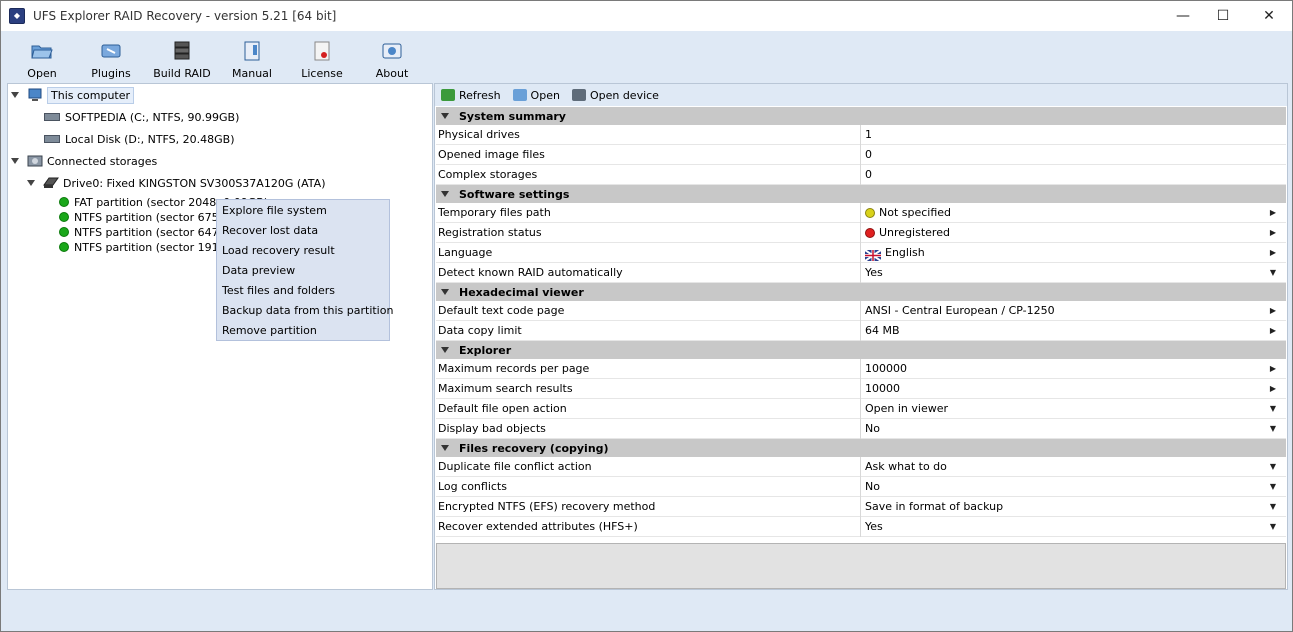 The height and width of the screenshot is (632, 1293). I want to click on prop-copy-limit: Data copy limit 64 MB ▶, so click(861, 331).